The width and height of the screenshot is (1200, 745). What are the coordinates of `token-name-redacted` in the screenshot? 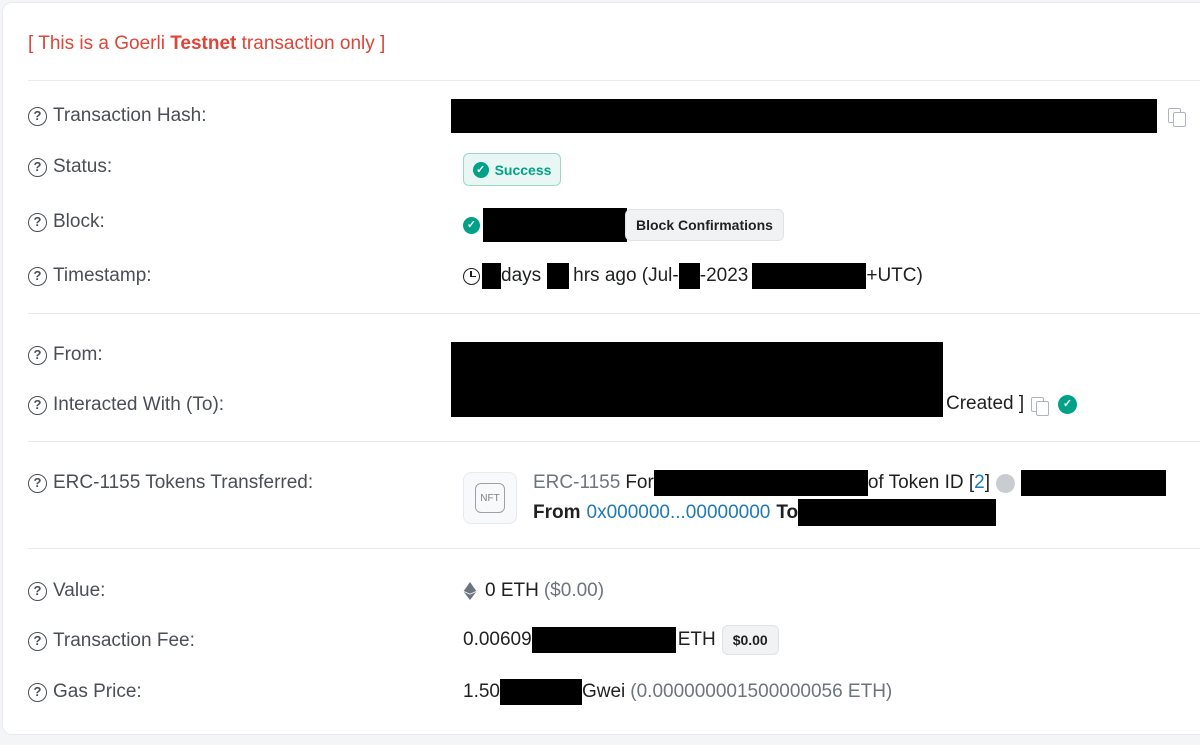 It's located at (1093, 483).